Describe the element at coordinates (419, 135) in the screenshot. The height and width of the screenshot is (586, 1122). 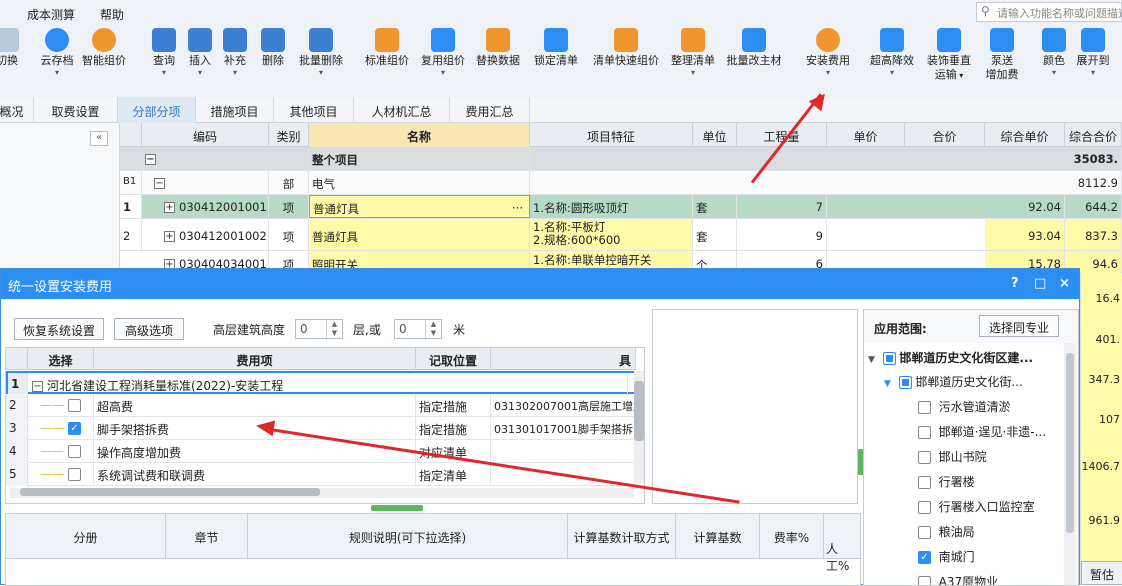
I see `col-name: 名称` at that location.